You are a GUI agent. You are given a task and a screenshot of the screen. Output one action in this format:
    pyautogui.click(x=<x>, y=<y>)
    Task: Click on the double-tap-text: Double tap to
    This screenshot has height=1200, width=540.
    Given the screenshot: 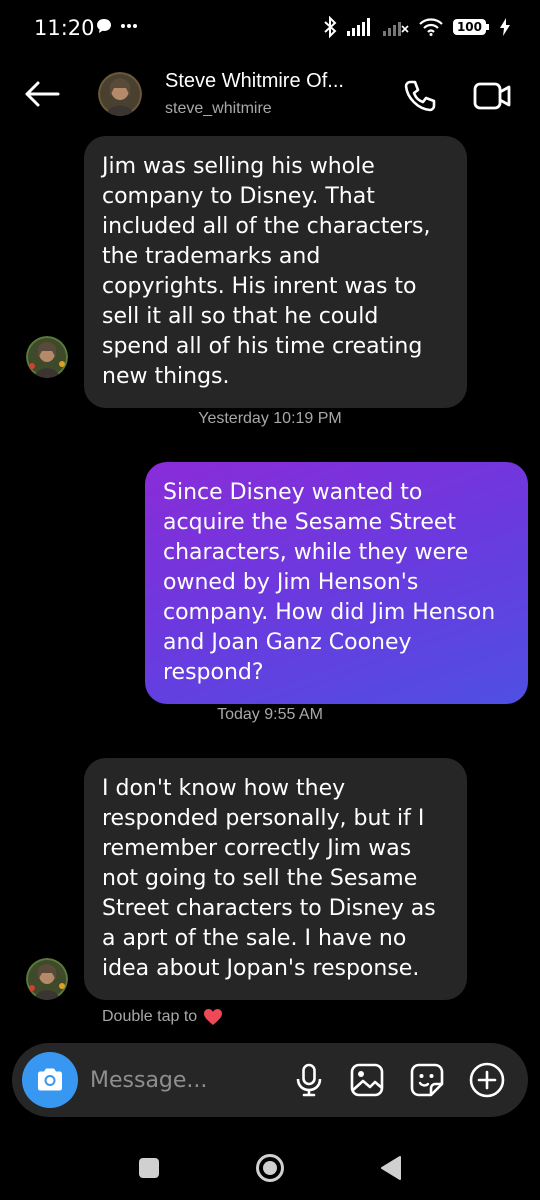 What is the action you would take?
    pyautogui.click(x=150, y=1016)
    